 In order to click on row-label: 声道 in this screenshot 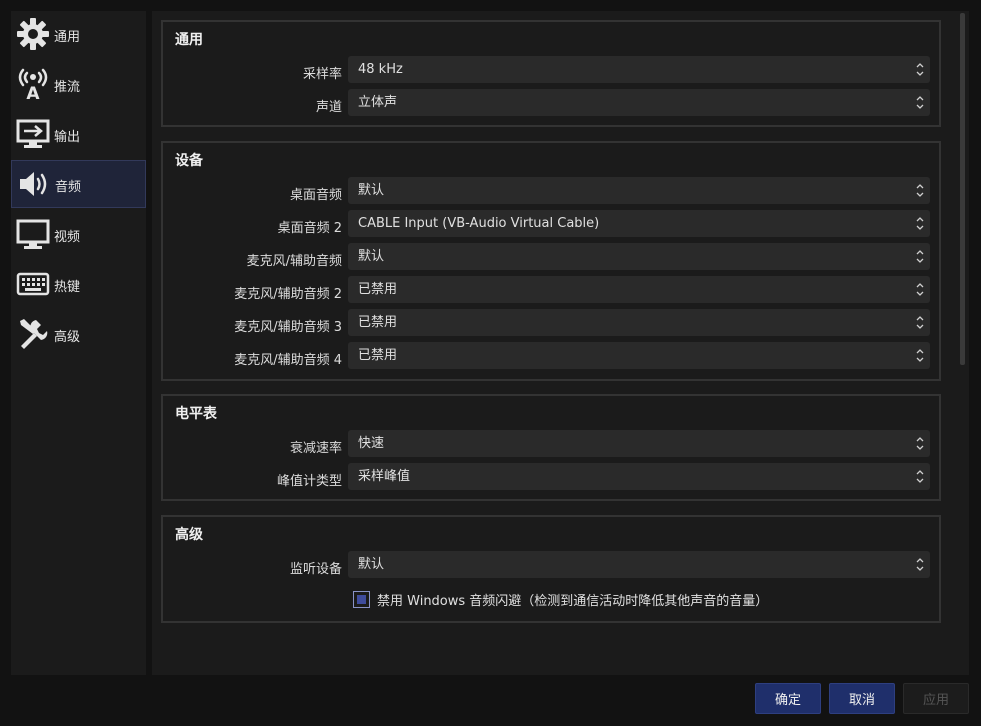, I will do `click(328, 107)`.